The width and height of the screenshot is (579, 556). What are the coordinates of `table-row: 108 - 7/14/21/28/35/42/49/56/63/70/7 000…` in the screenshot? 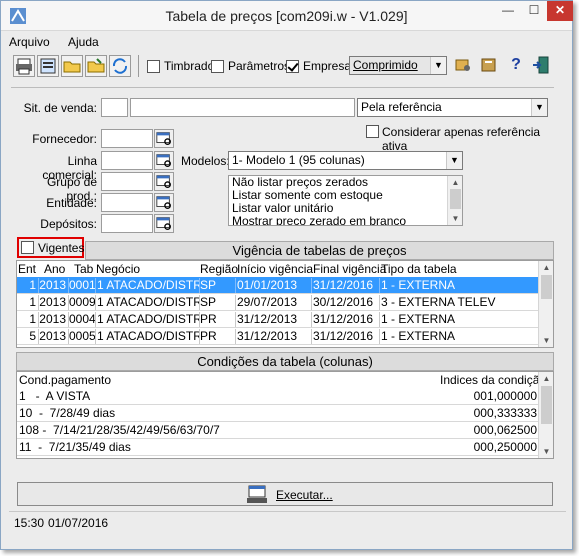 It's located at (284, 430).